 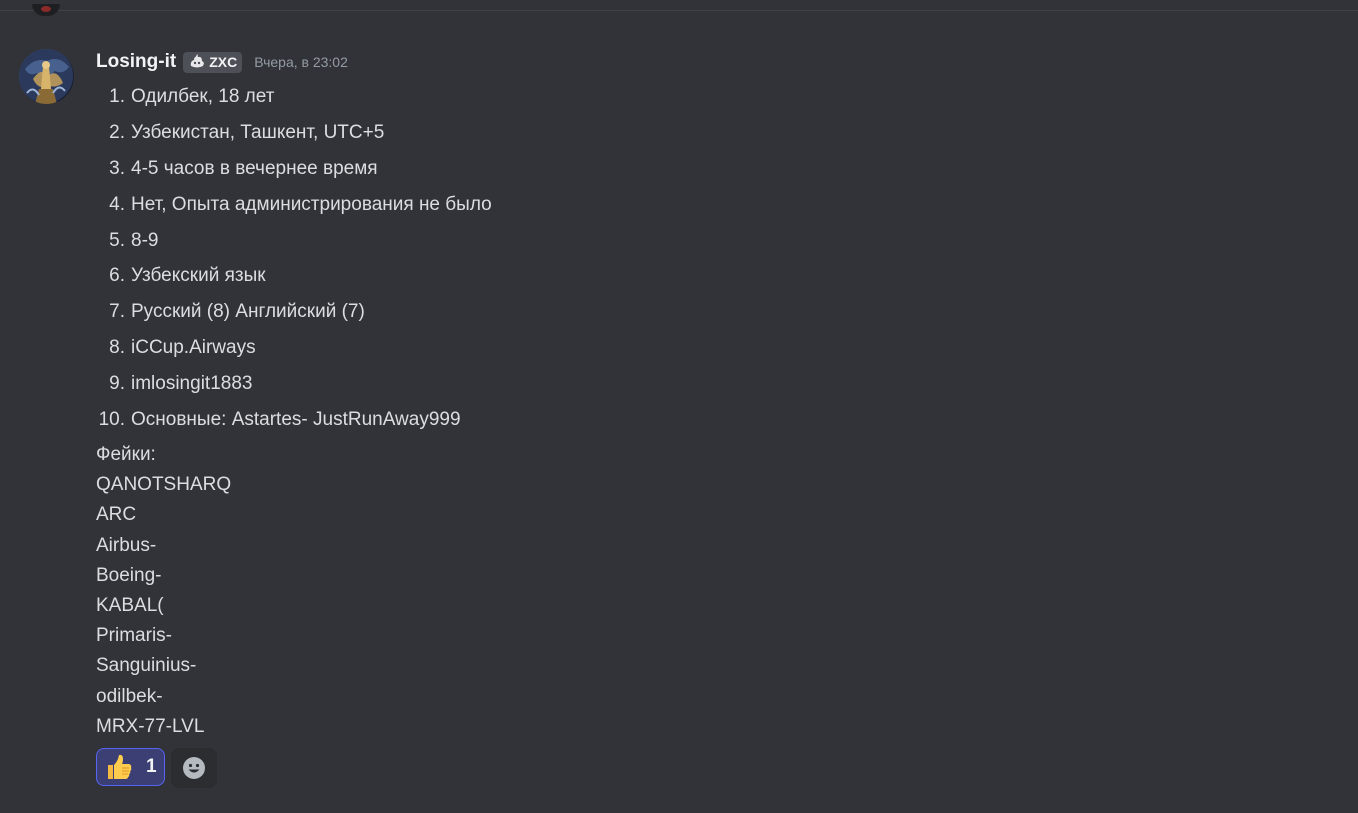 I want to click on fake-name: ARC, so click(x=116, y=515).